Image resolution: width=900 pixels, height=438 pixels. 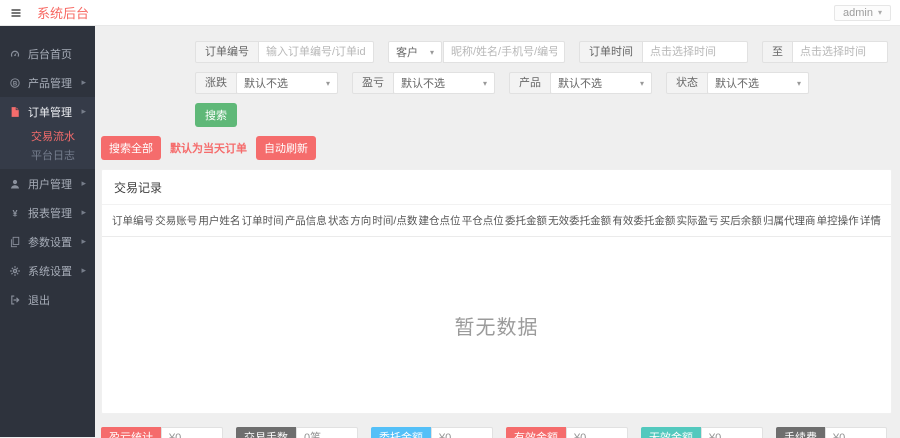 I want to click on table-column-header: 平仓点位, so click(x=482, y=221).